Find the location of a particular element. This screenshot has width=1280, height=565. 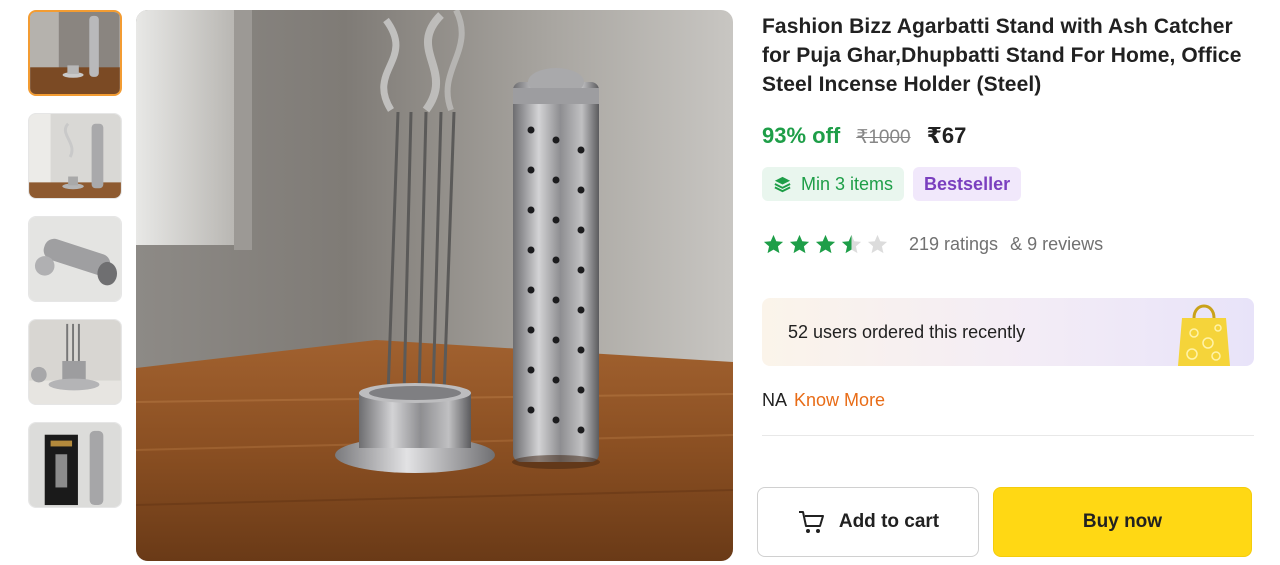

thumbnail-5-image is located at coordinates (75, 465).